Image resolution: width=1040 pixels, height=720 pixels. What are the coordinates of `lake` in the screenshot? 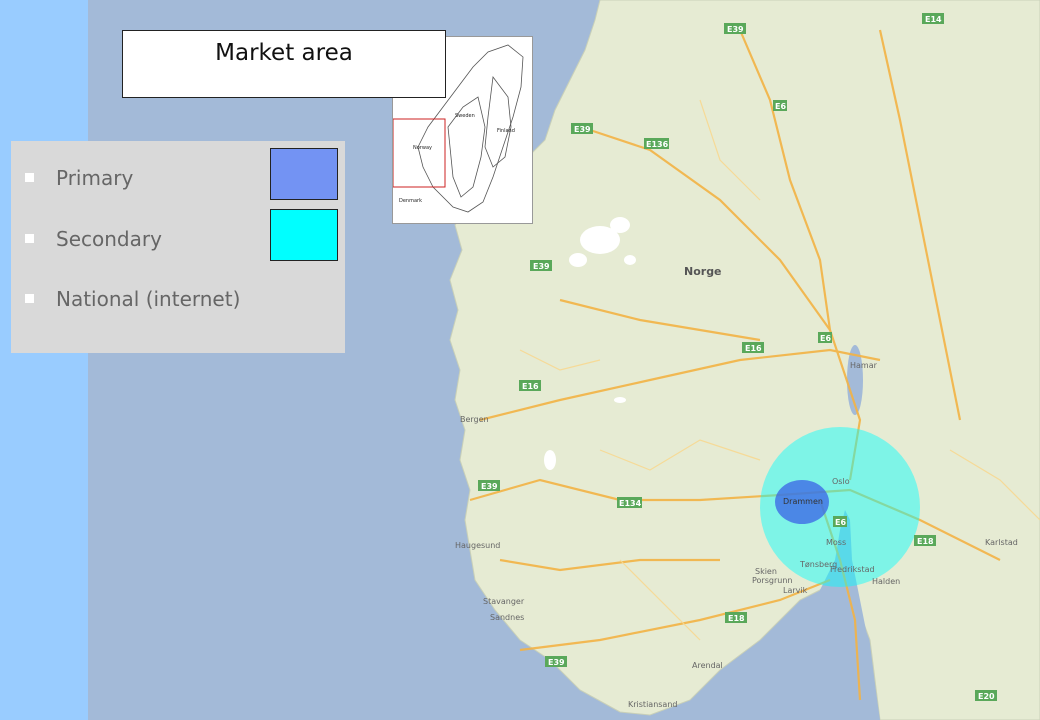 It's located at (620, 400).